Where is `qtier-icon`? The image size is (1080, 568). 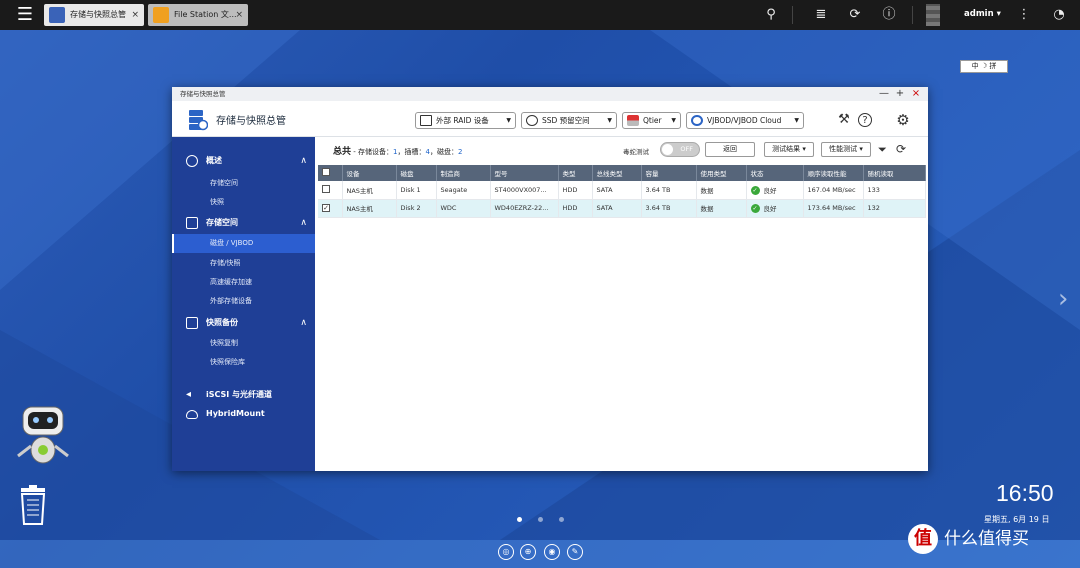 qtier-icon is located at coordinates (633, 120).